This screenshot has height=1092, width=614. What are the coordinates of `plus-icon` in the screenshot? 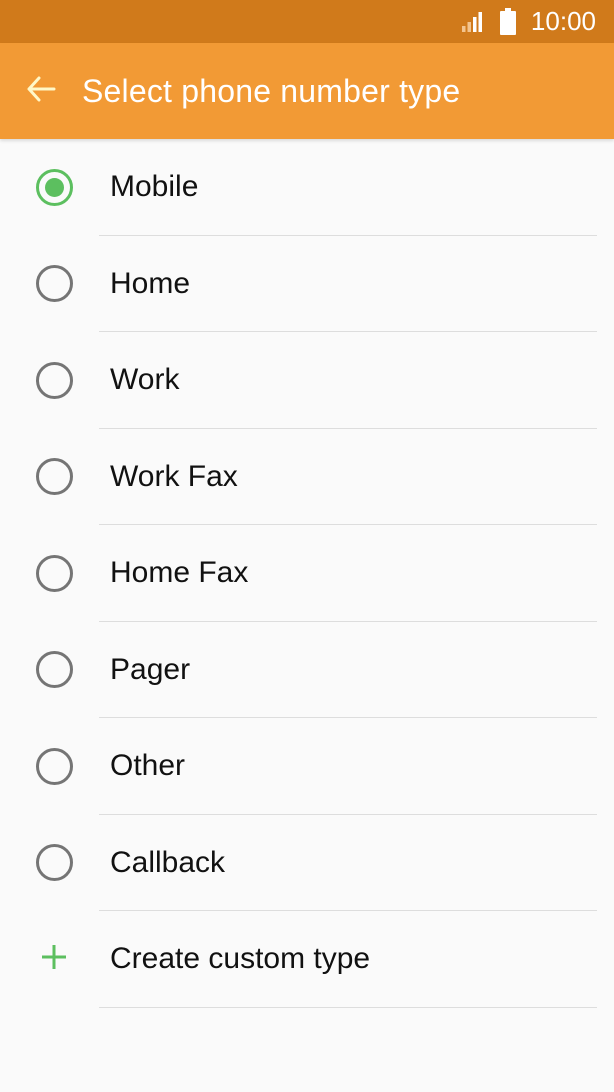 It's located at (54, 959).